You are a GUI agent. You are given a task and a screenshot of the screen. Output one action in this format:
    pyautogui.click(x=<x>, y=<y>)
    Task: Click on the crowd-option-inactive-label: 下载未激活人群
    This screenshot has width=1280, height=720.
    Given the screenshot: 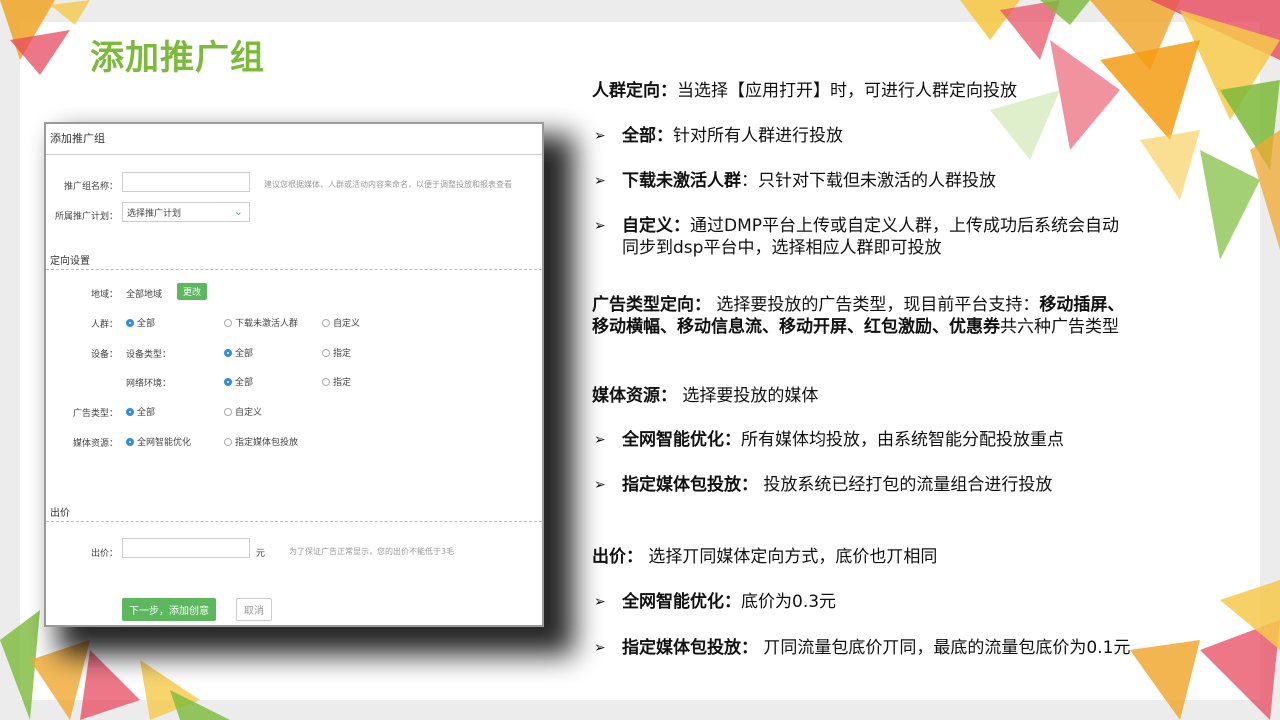 What is the action you would take?
    pyautogui.click(x=267, y=324)
    